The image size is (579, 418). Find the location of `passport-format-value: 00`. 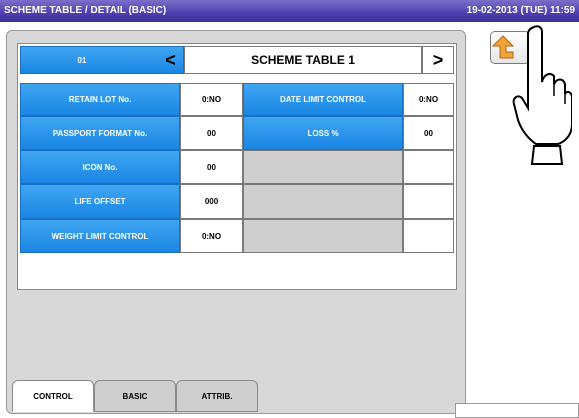

passport-format-value: 00 is located at coordinates (211, 133).